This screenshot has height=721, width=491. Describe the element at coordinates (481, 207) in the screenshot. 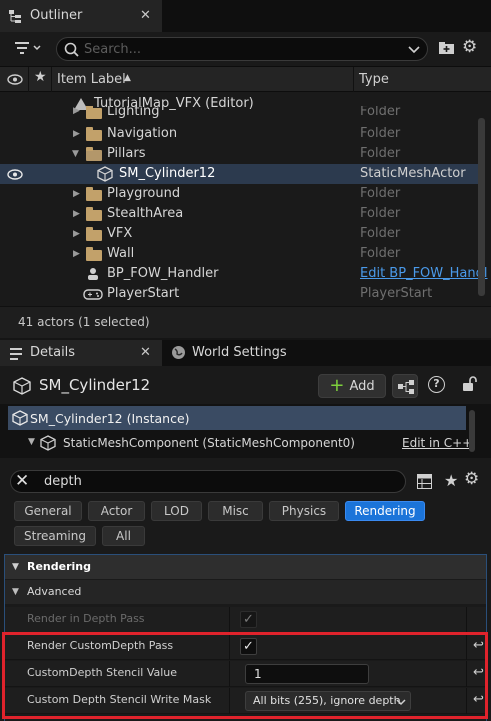

I see `outliner-scrollbar` at that location.